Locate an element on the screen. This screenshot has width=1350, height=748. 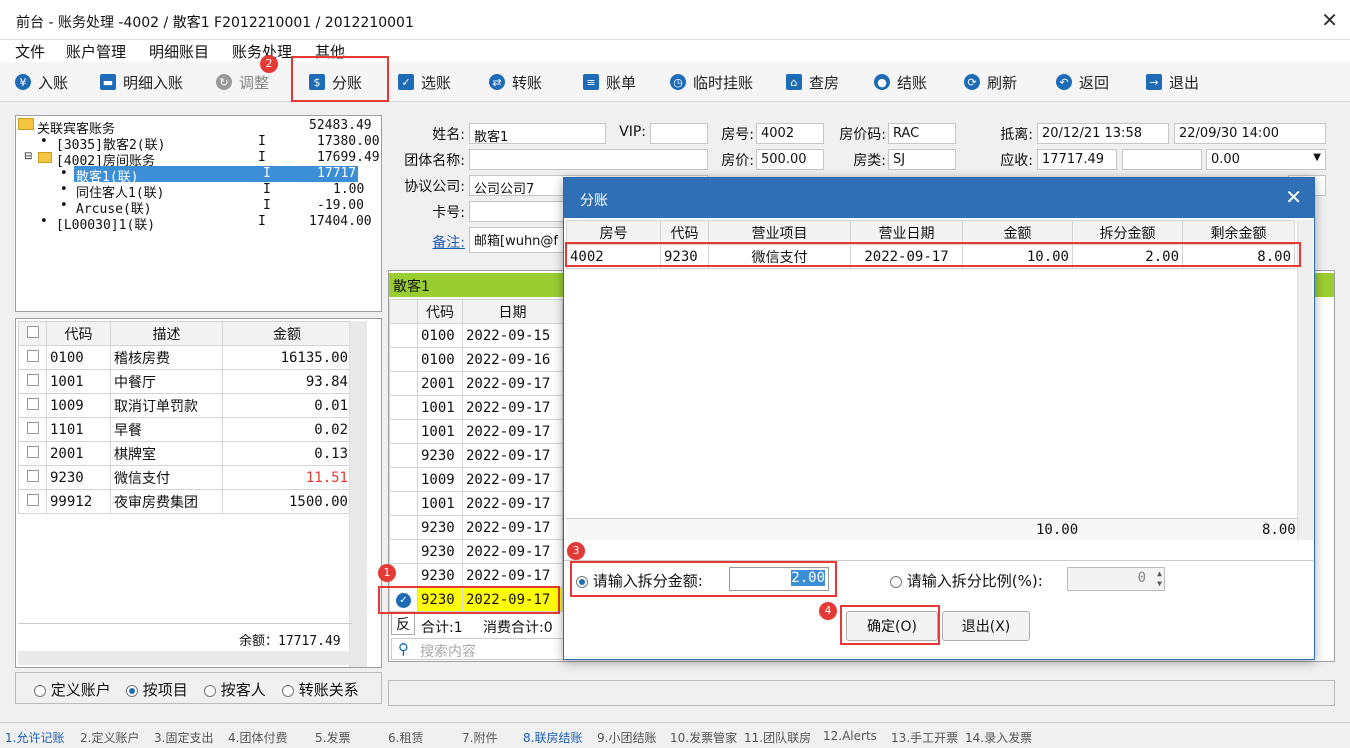
tab-invoice-manager: 10.发票管家 is located at coordinates (703, 737).